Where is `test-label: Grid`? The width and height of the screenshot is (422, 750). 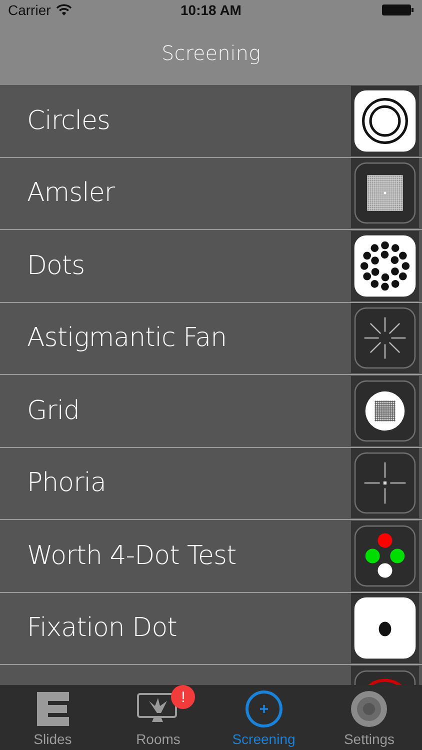 test-label: Grid is located at coordinates (53, 411).